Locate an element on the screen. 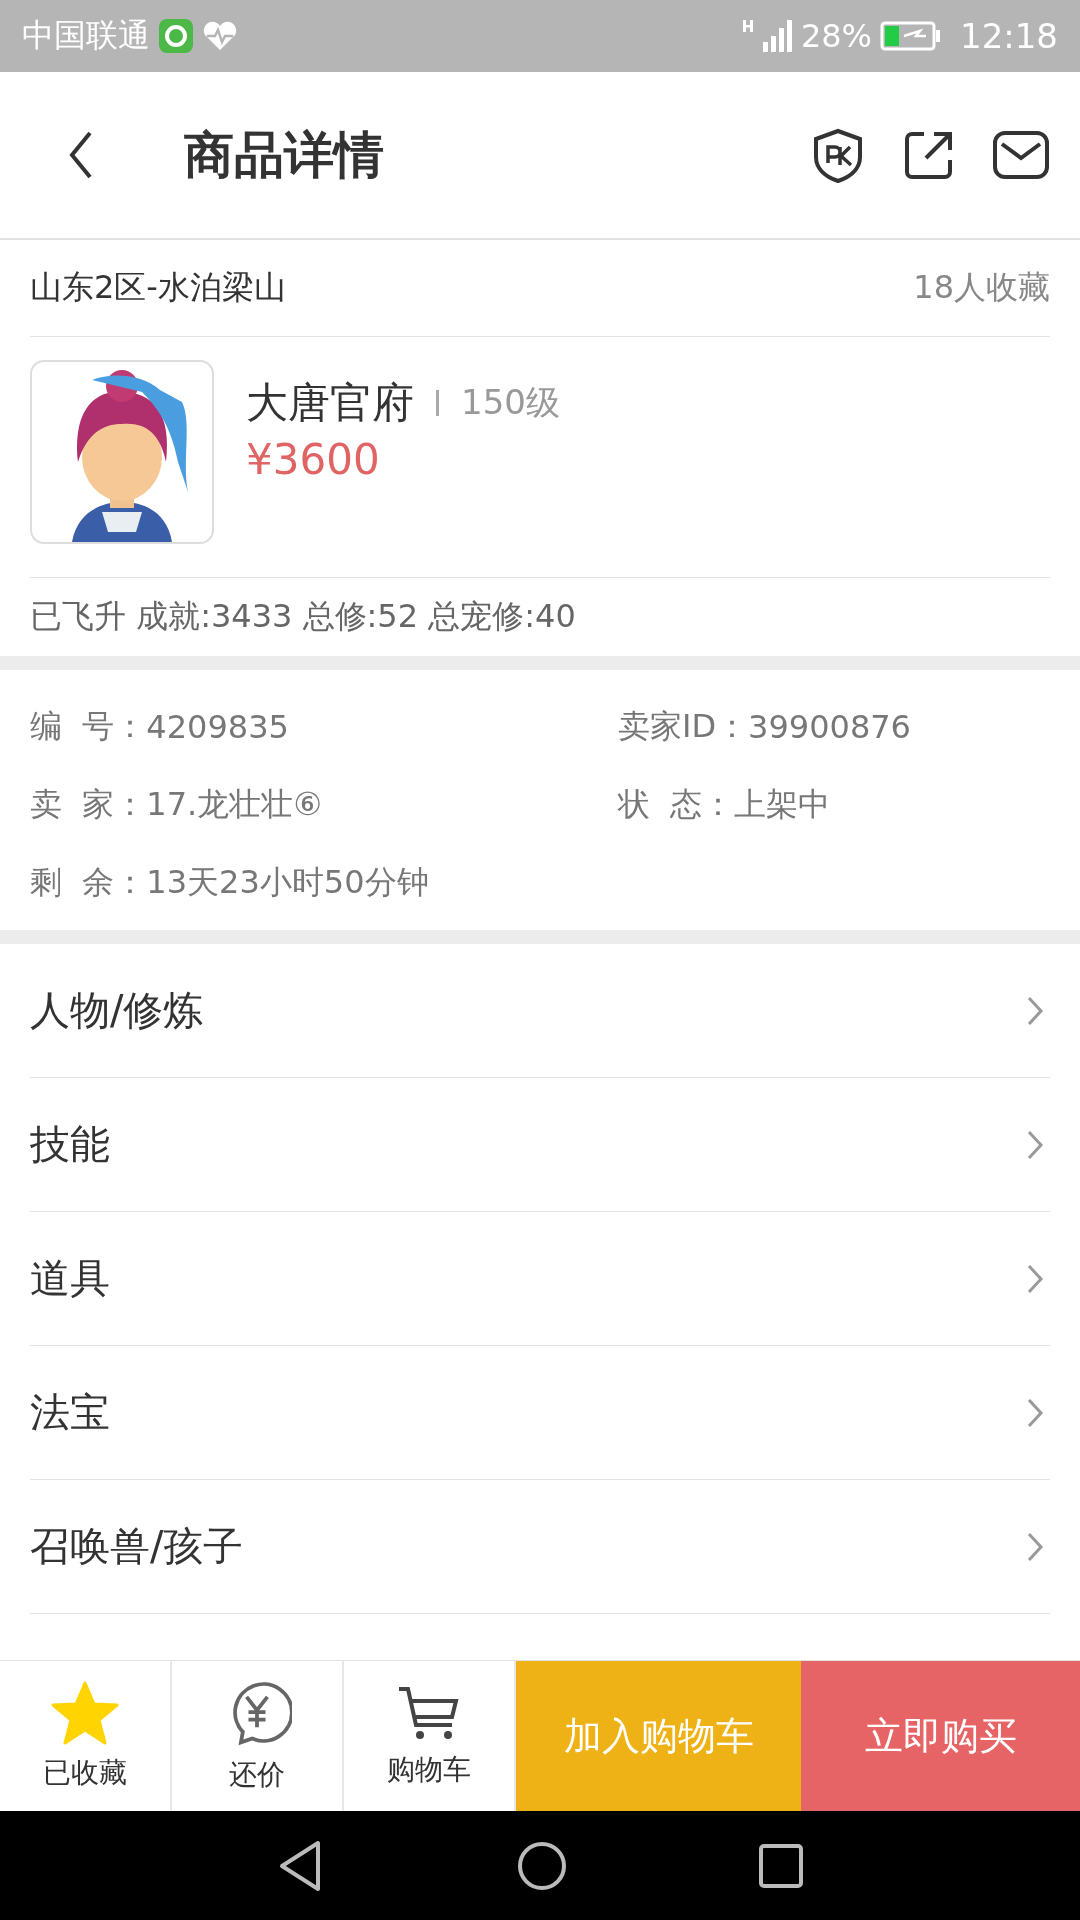 Image resolution: width=1080 pixels, height=1920 pixels. info-value: 17.龙壮壮⑥ is located at coordinates (234, 804).